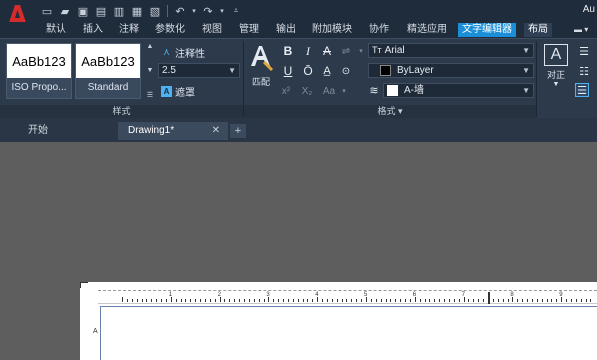  What do you see at coordinates (129, 30) in the screenshot?
I see `tab-annotate: 注释` at bounding box center [129, 30].